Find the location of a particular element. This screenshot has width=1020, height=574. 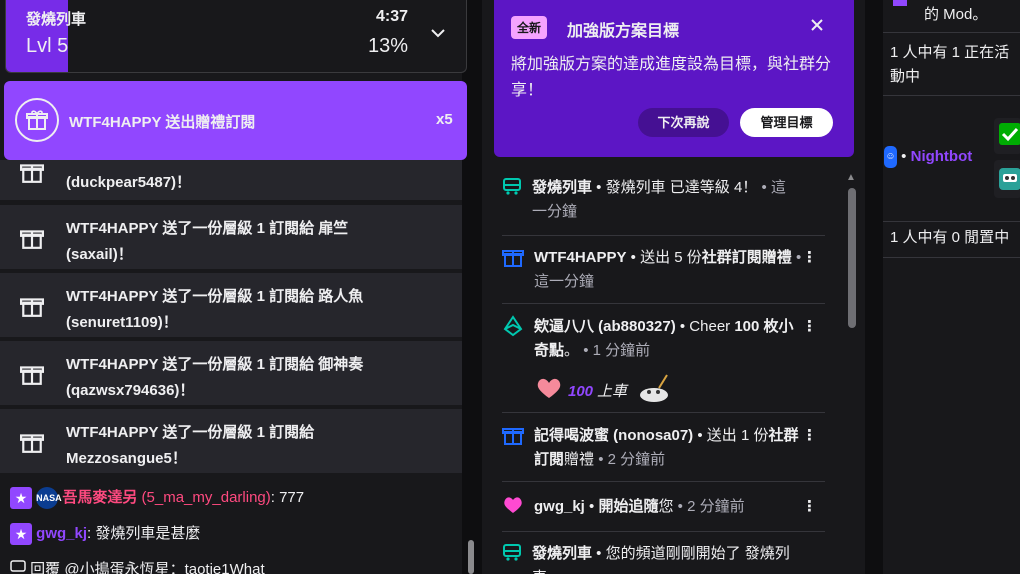

activity-time: • 1 分鐘前 is located at coordinates (615, 350).